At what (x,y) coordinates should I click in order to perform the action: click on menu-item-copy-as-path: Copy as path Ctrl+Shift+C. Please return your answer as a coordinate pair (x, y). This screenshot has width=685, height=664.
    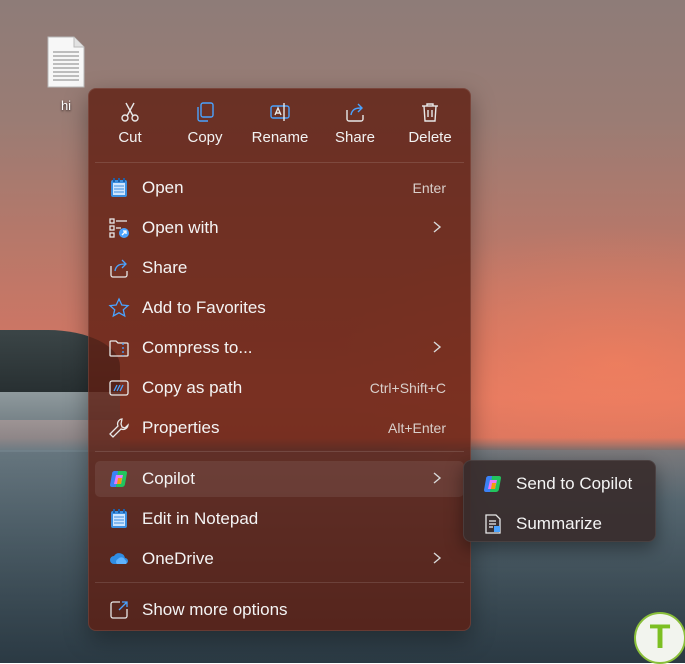
    Looking at the image, I should click on (279, 388).